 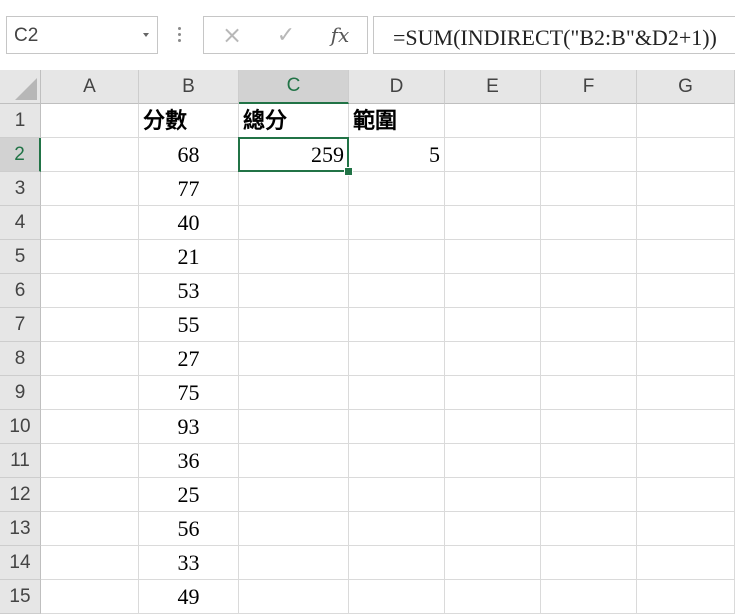 I want to click on cell-d15, so click(x=397, y=597).